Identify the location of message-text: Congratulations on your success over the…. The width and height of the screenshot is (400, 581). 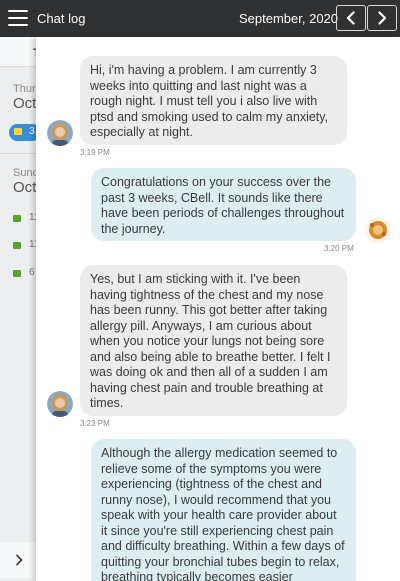
(223, 205).